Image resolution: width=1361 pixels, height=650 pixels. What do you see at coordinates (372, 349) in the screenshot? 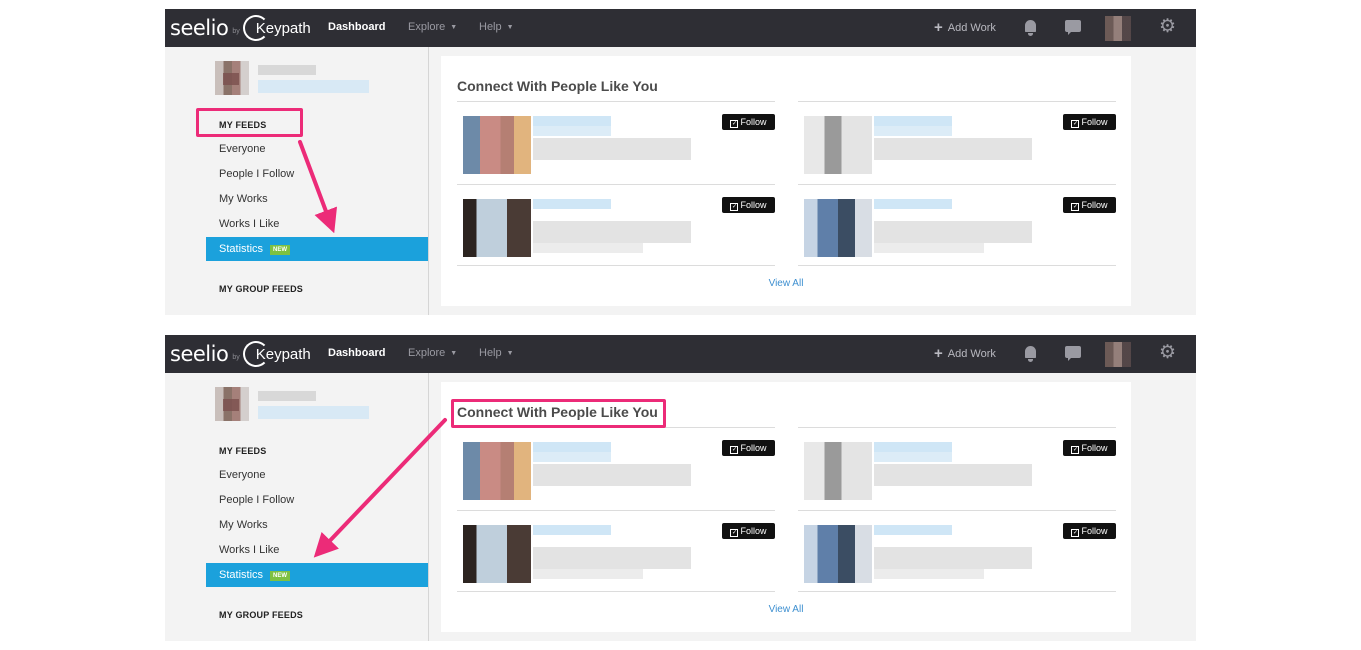
I see `annotation-arrows` at bounding box center [372, 349].